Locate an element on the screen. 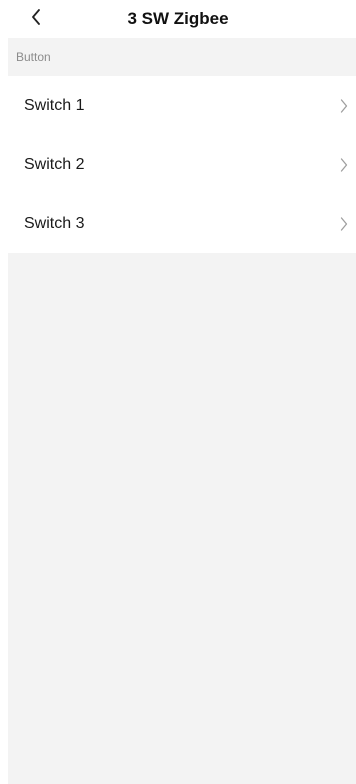  list-item-switch-1: Switch 1 is located at coordinates (182, 105).